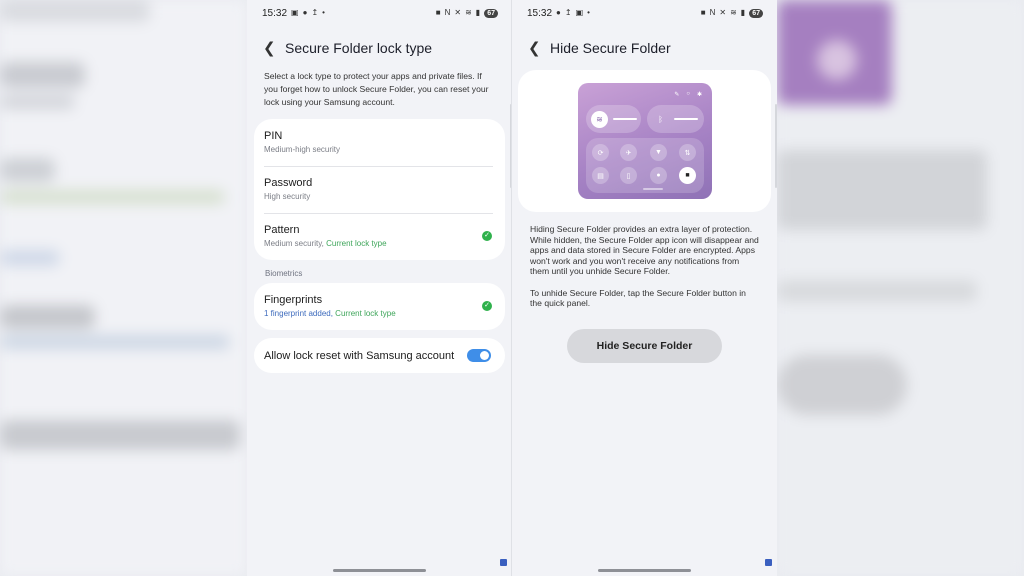 This screenshot has height=576, width=1024. What do you see at coordinates (688, 94) in the screenshot?
I see `power-icon: ○` at bounding box center [688, 94].